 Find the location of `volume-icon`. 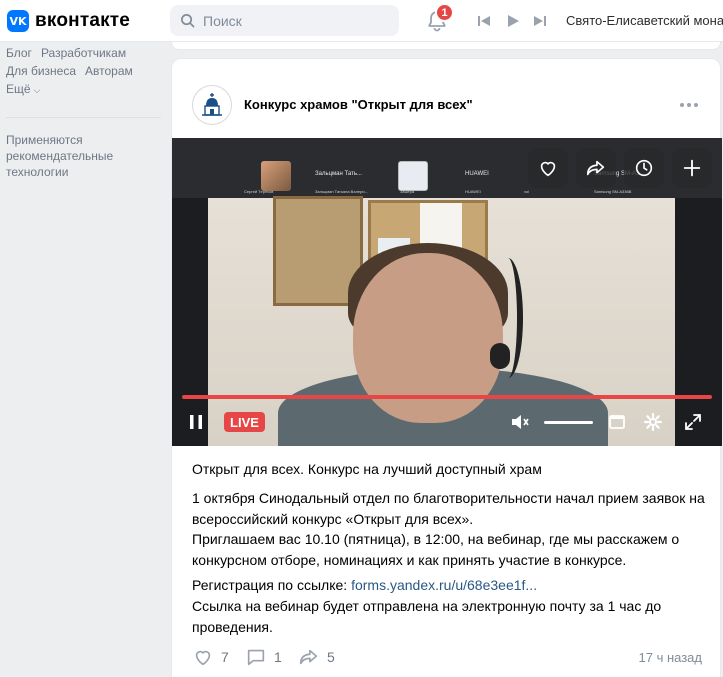

volume-icon is located at coordinates (520, 422).